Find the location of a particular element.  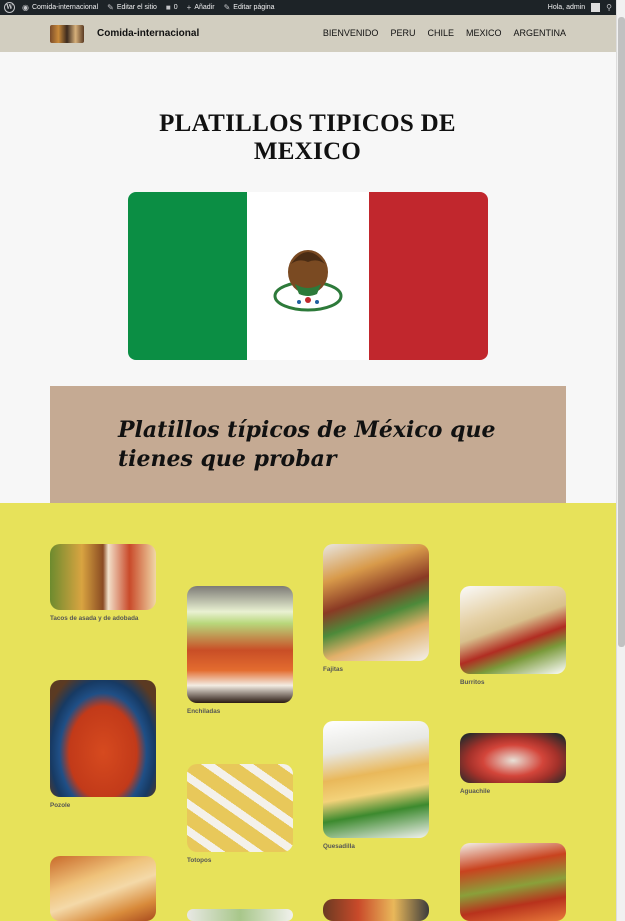

page-scrollbar is located at coordinates (620, 460).